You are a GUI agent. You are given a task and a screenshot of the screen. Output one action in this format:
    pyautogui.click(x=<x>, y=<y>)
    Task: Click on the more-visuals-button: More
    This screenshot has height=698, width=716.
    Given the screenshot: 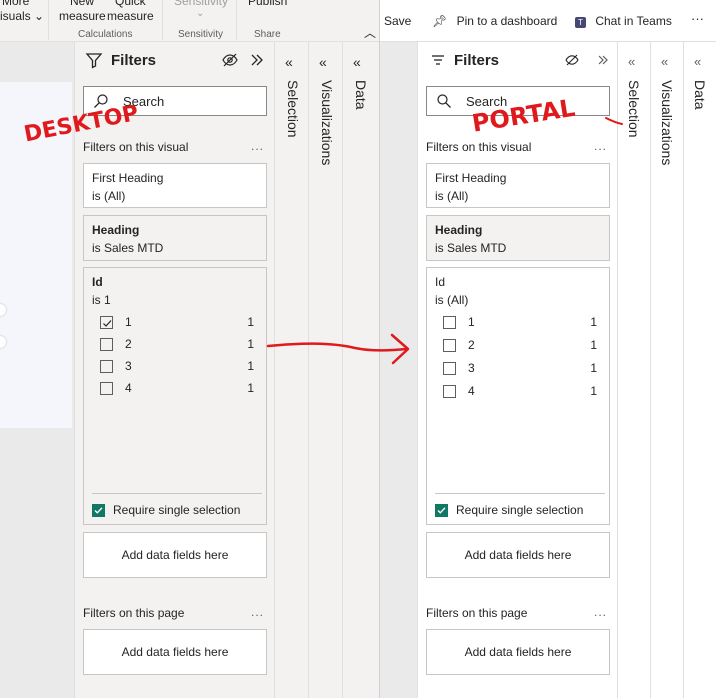 What is the action you would take?
    pyautogui.click(x=15, y=4)
    